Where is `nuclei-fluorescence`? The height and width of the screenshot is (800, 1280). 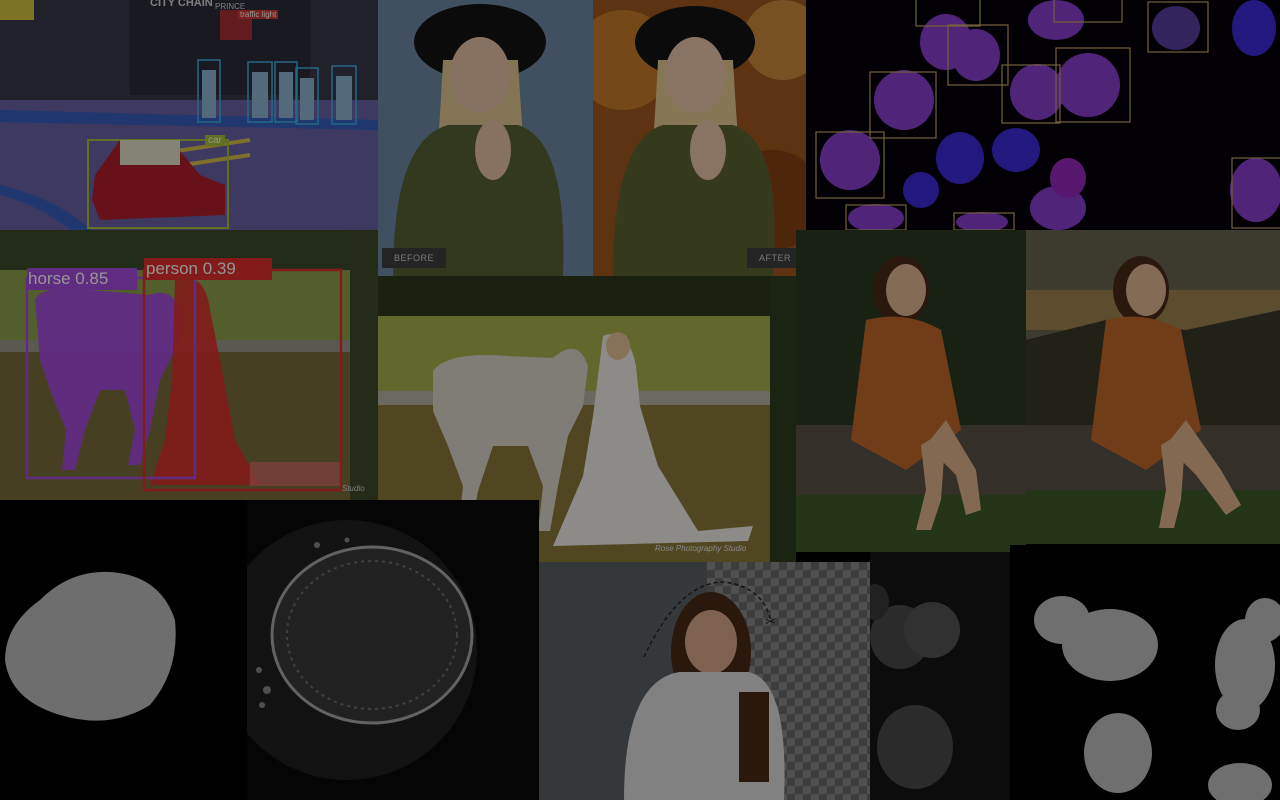
nuclei-fluorescence is located at coordinates (940, 676).